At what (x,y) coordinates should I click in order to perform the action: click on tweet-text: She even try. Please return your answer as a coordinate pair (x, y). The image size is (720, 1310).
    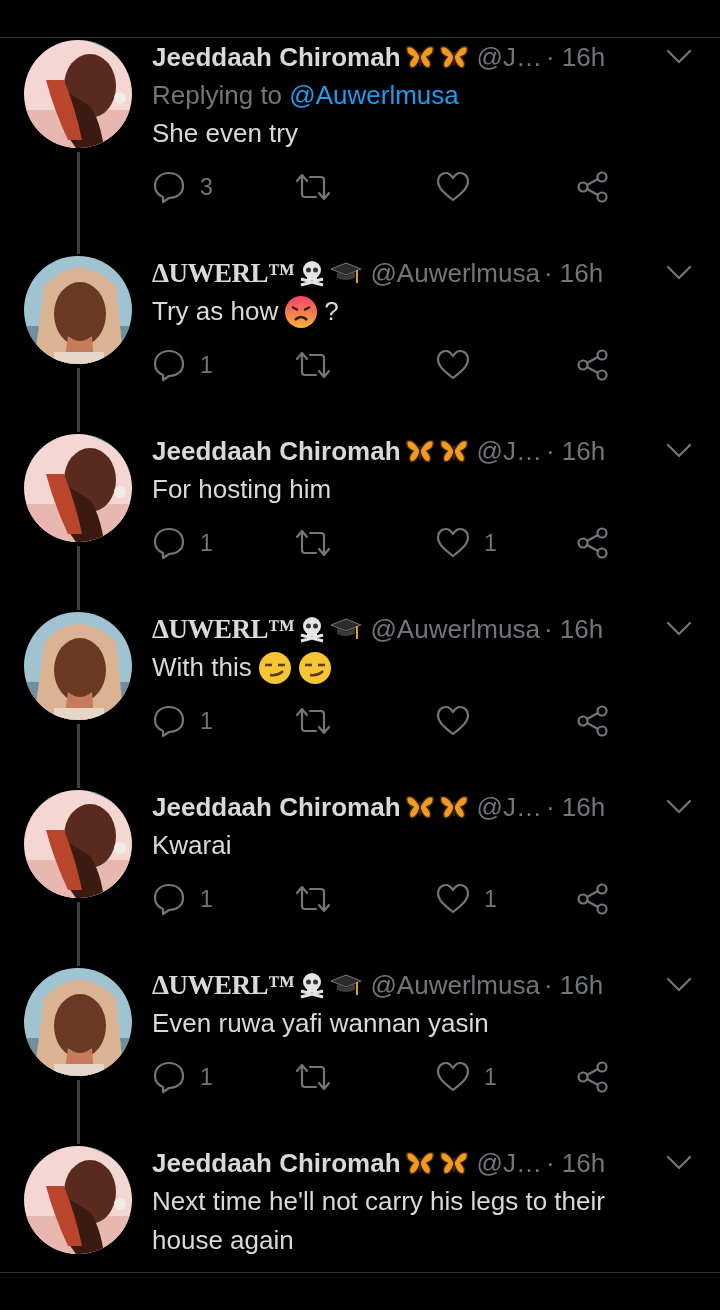
    Looking at the image, I should click on (225, 133).